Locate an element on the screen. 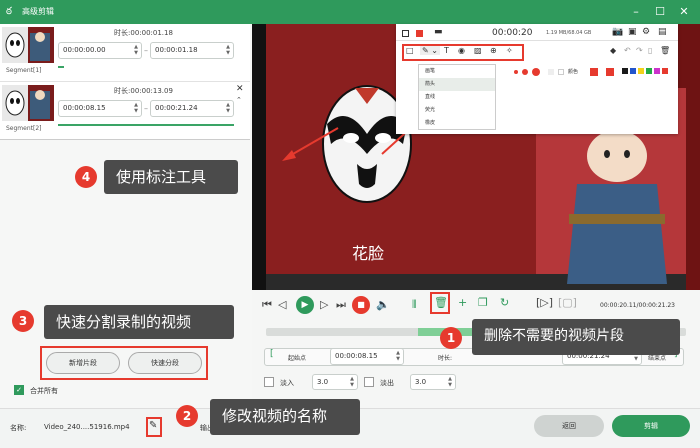 This screenshot has height=448, width=700. reset-icon: ↻ is located at coordinates (504, 302).